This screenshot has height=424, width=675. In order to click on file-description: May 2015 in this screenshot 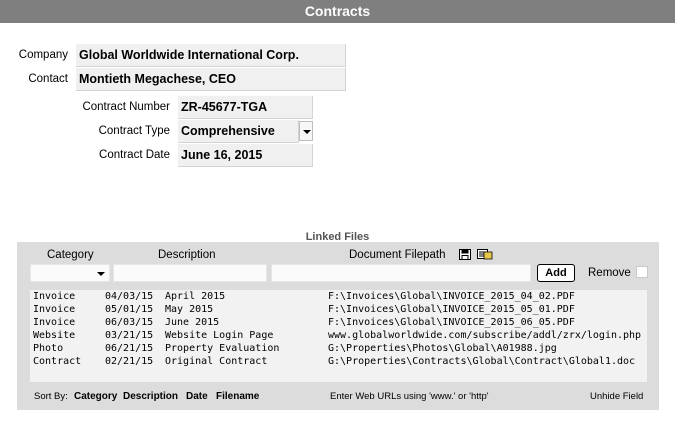, I will do `click(189, 309)`.